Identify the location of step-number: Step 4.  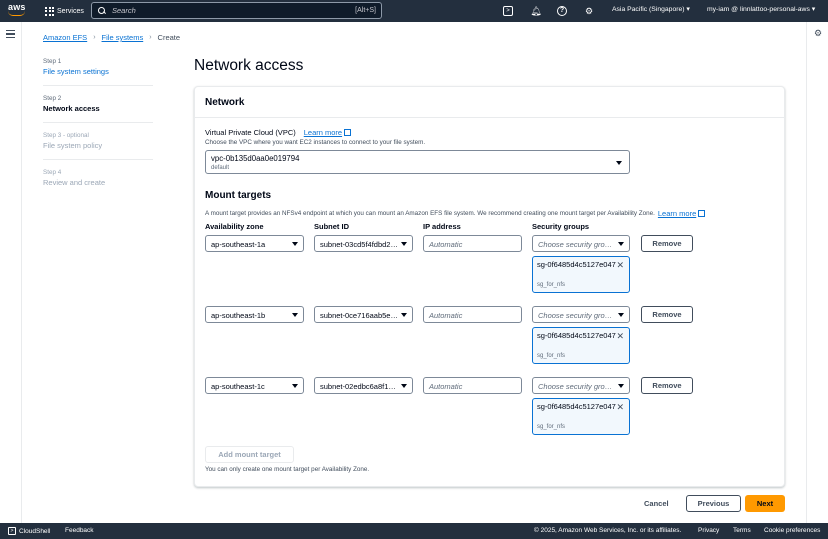
(52, 172).